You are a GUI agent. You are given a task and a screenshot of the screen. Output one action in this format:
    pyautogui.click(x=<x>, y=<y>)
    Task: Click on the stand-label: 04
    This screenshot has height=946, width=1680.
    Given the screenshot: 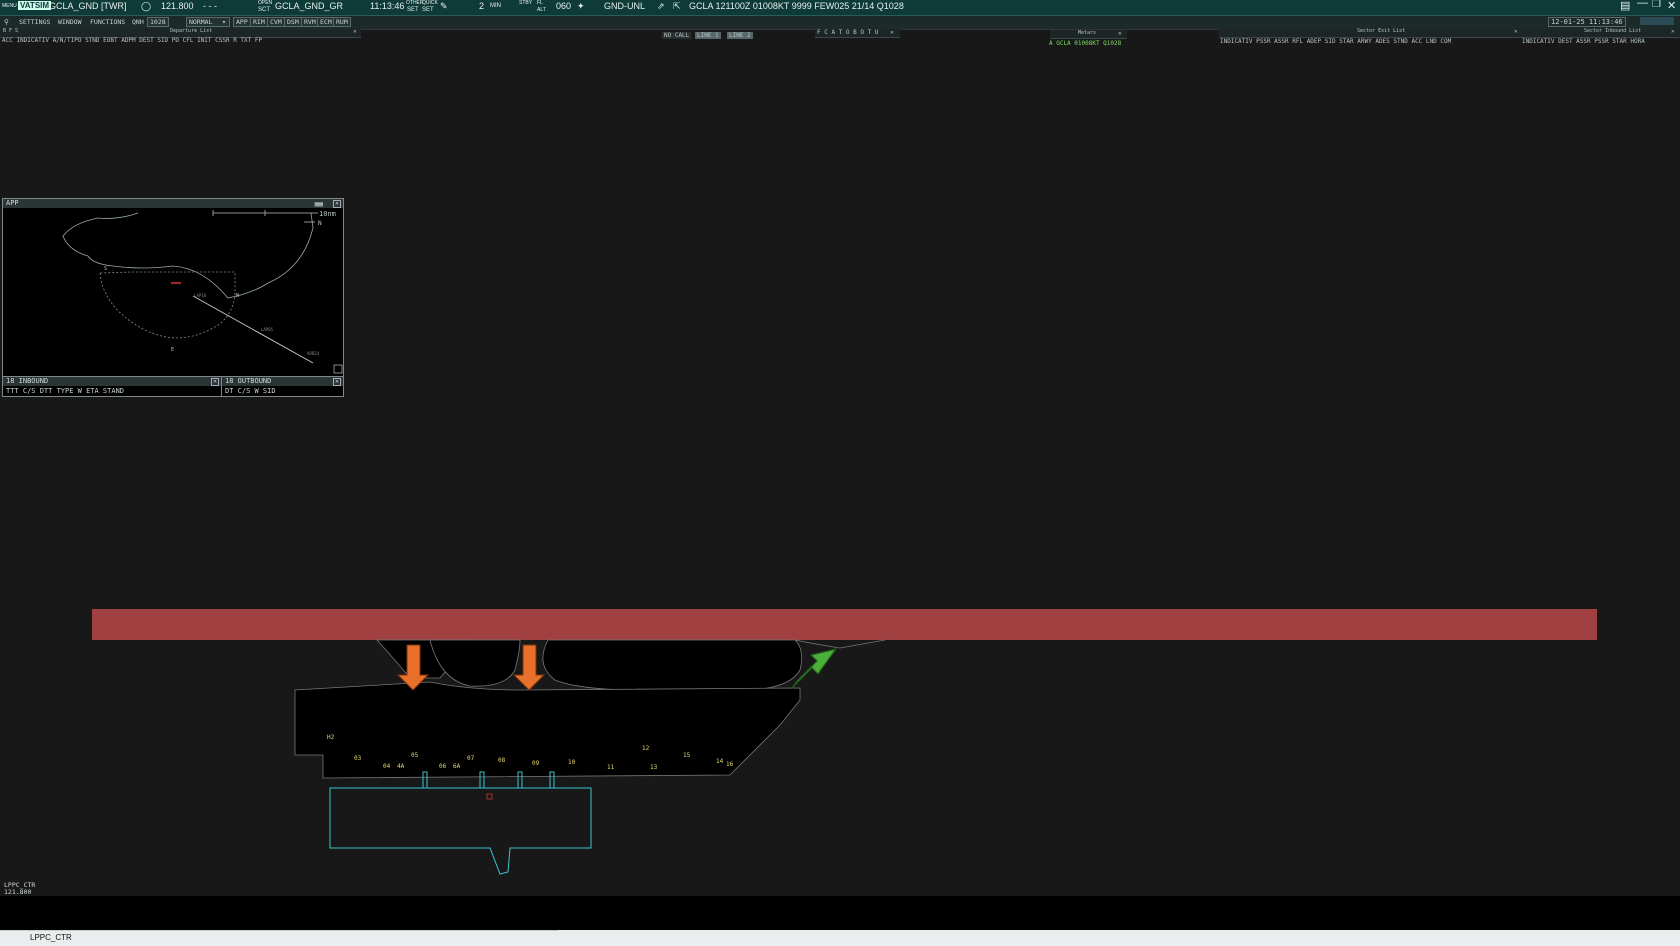 What is the action you would take?
    pyautogui.click(x=386, y=766)
    